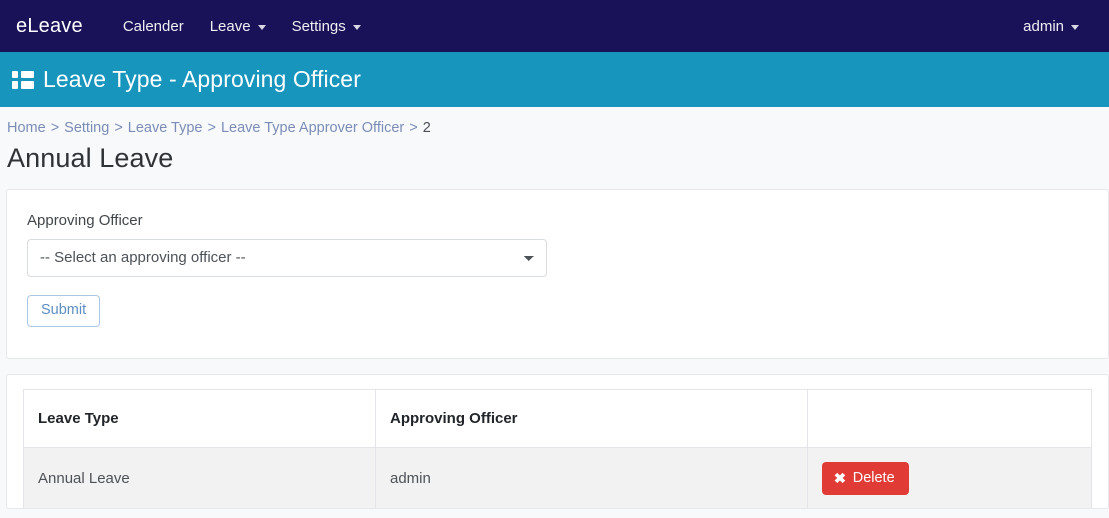 The height and width of the screenshot is (518, 1109). Describe the element at coordinates (312, 129) in the screenshot. I see `breadcrumb-item-leave-type-approver-officer: Leave Type Approver Officer` at that location.